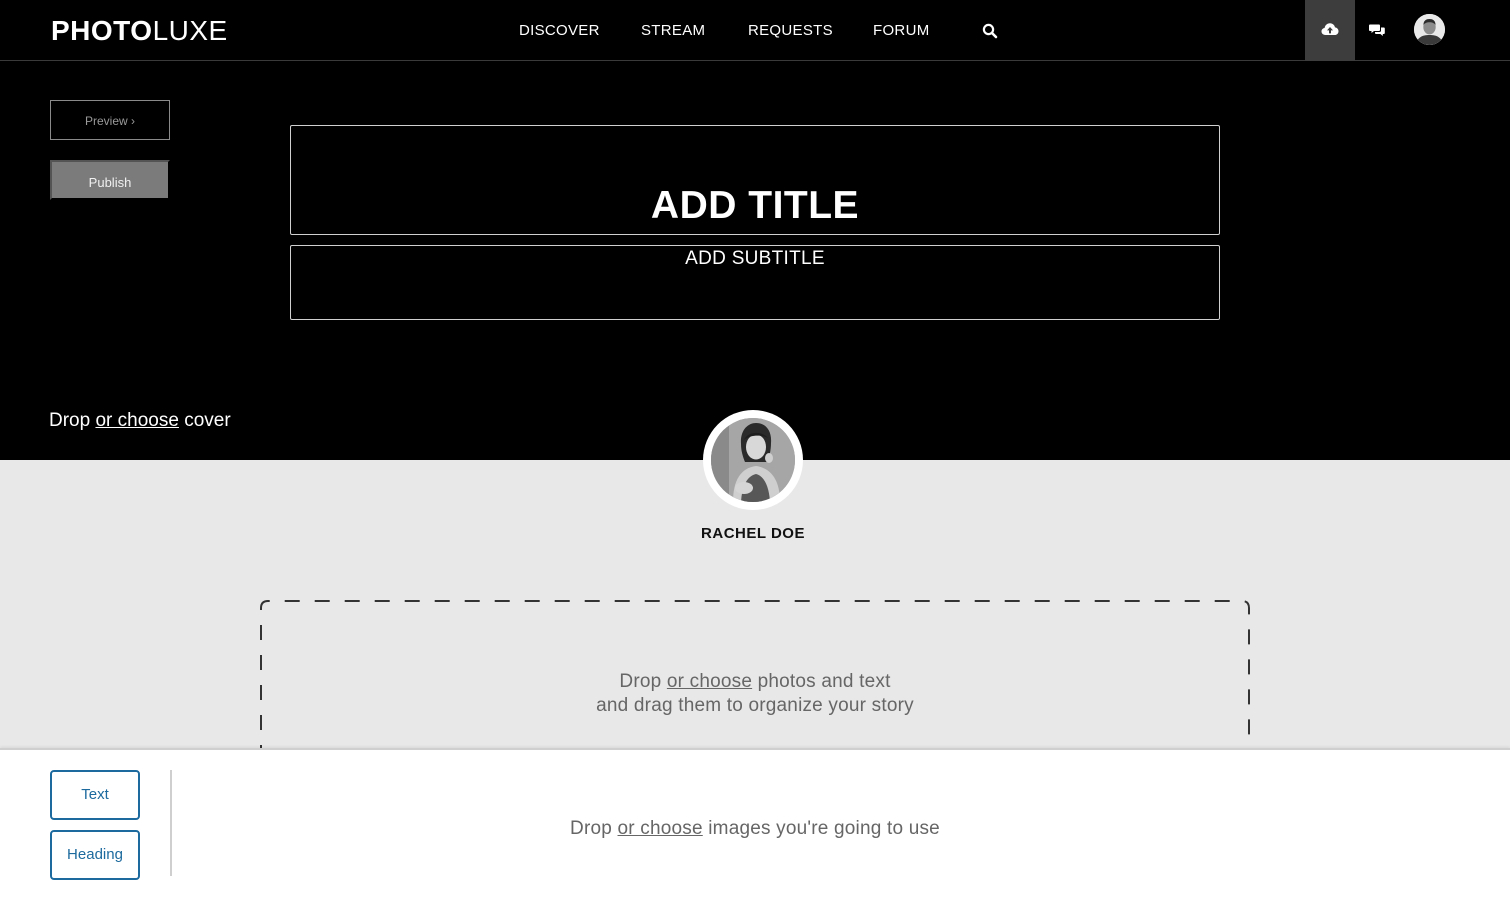 This screenshot has height=900, width=1510. Describe the element at coordinates (753, 534) in the screenshot. I see `author-name: RACHEL DOE` at that location.